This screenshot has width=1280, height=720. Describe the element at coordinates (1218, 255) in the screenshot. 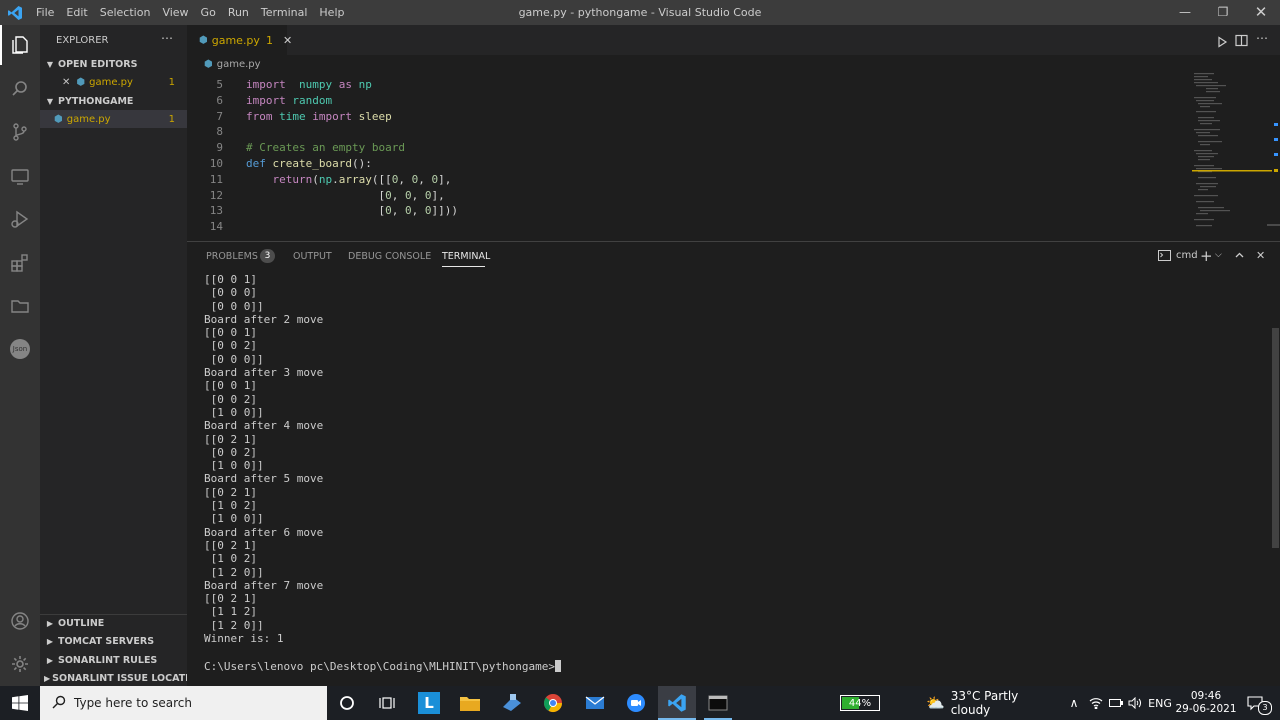

I see `chevron-down-icon: ⌵` at that location.